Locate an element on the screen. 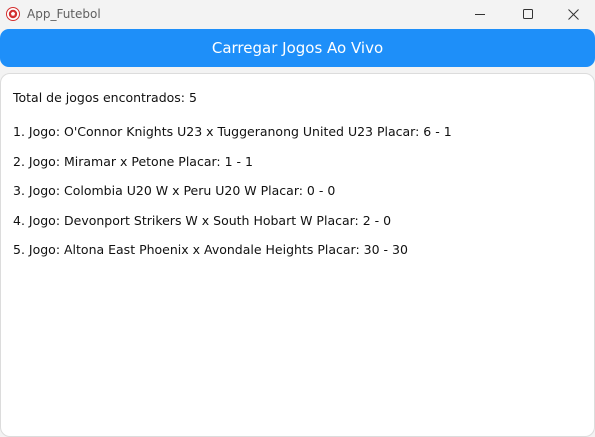  maximize-button is located at coordinates (528, 14).